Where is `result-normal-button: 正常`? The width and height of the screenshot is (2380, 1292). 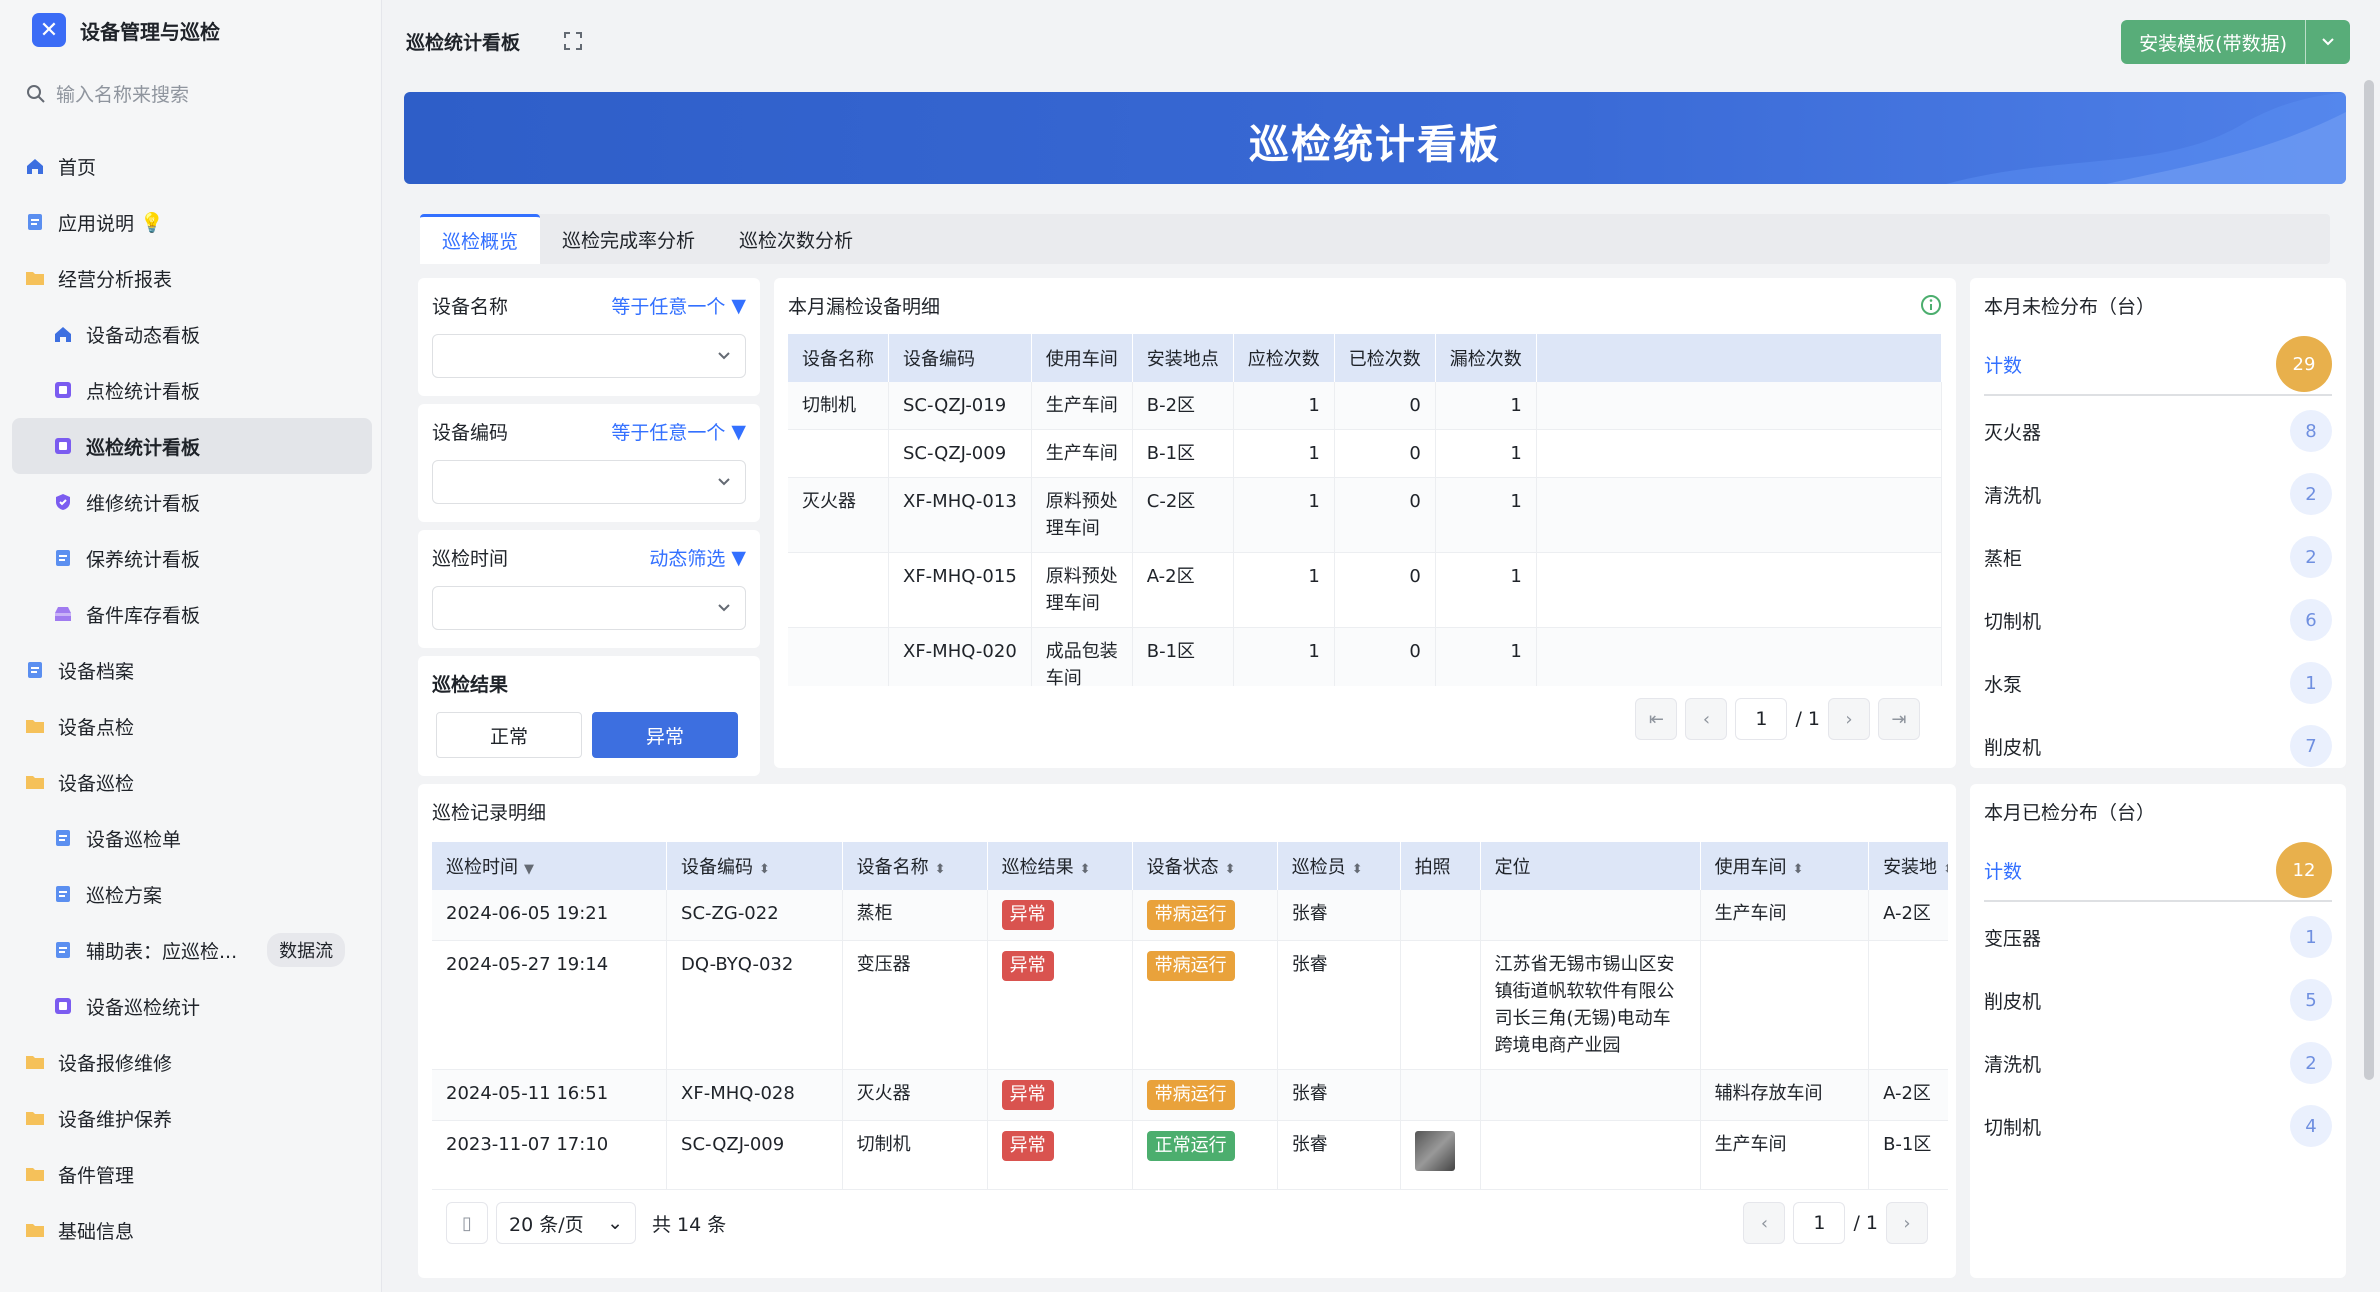
result-normal-button: 正常 is located at coordinates (509, 735).